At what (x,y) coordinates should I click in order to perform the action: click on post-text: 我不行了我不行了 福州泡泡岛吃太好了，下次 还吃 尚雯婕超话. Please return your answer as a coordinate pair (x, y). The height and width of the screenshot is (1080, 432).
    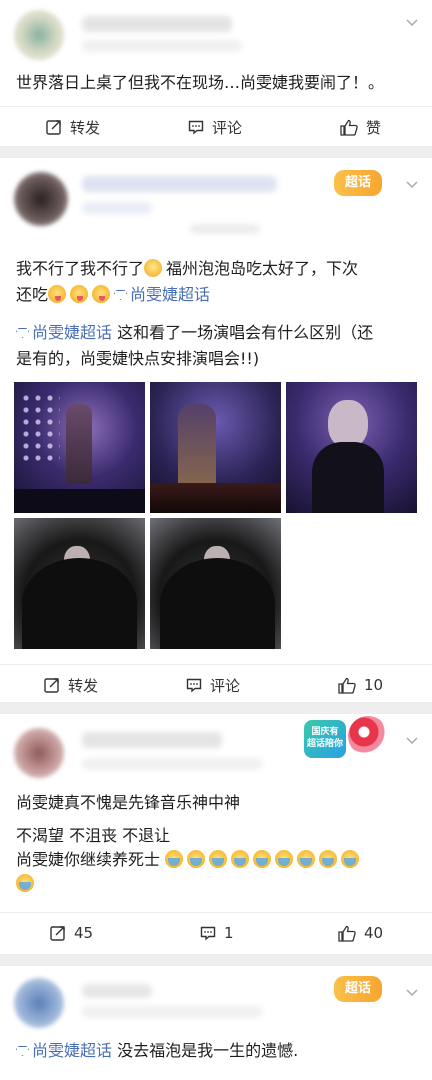
    Looking at the image, I should click on (218, 282).